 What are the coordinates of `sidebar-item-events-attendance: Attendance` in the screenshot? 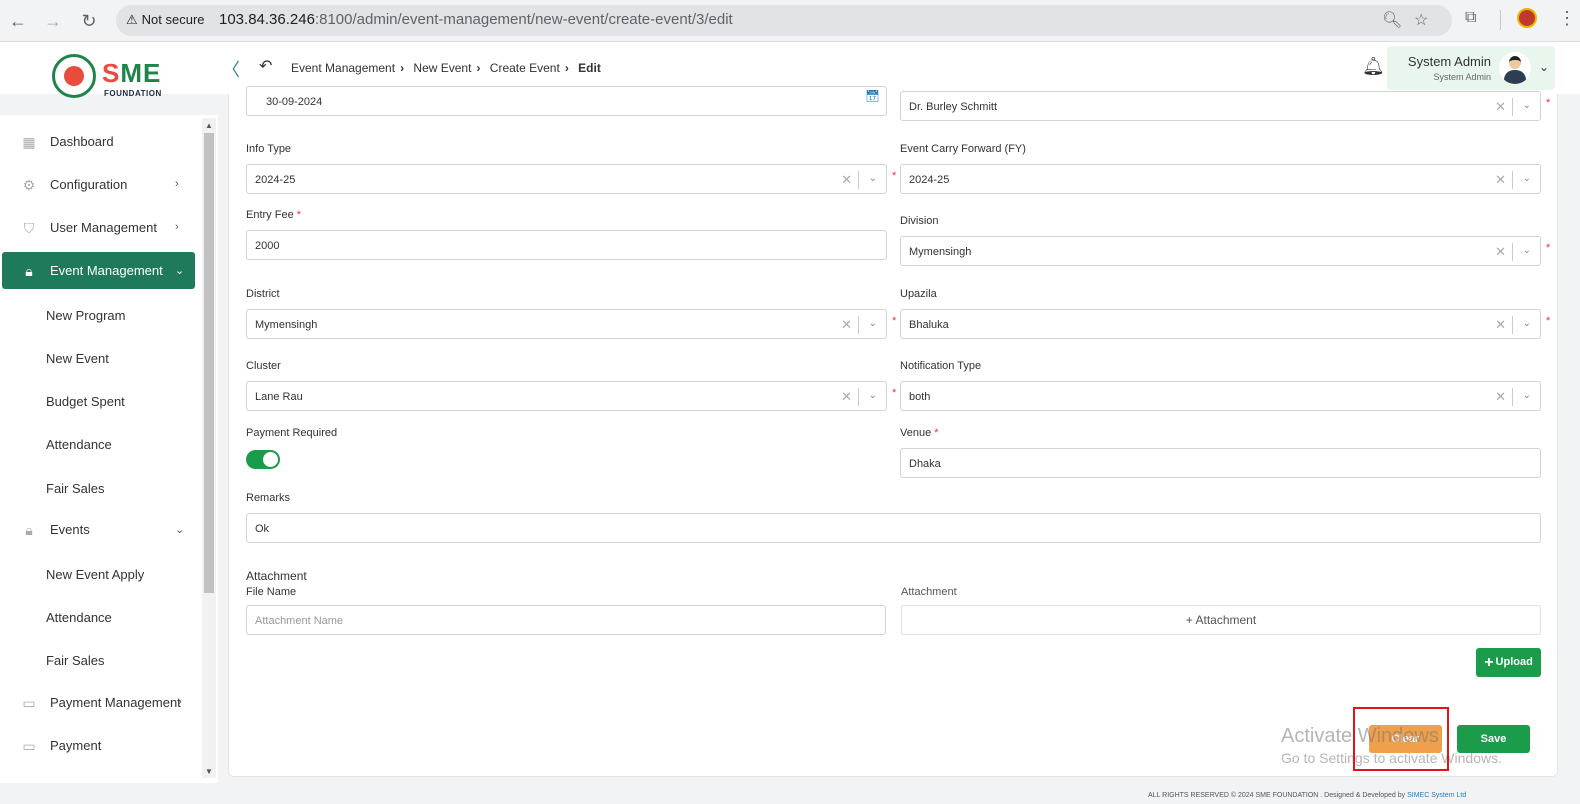 It's located at (79, 617).